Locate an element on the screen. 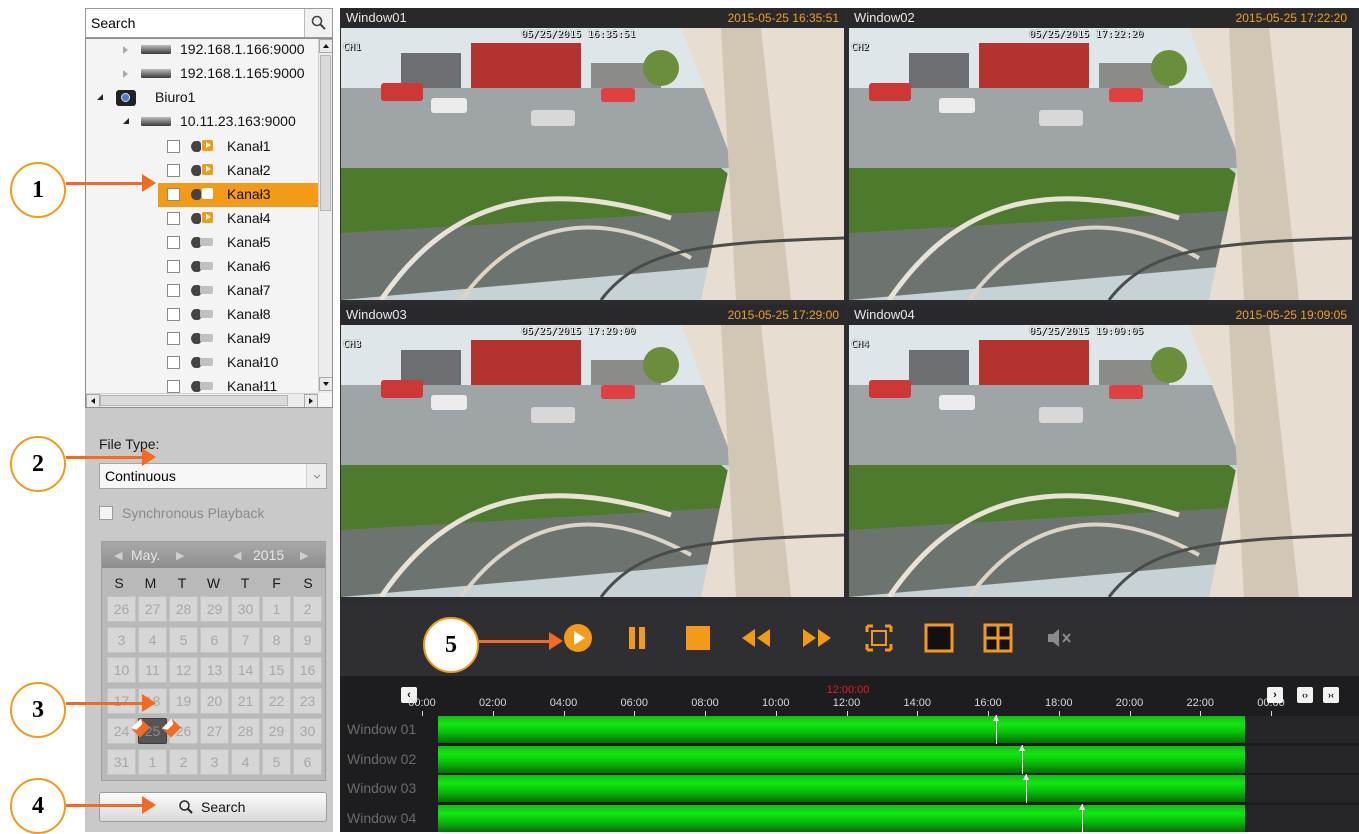 Image resolution: width=1359 pixels, height=834 pixels. tree-channel: Kanał7 is located at coordinates (203, 291).